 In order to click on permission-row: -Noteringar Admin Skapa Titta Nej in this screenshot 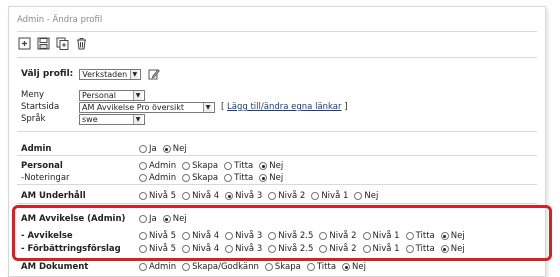, I will do `click(152, 178)`.